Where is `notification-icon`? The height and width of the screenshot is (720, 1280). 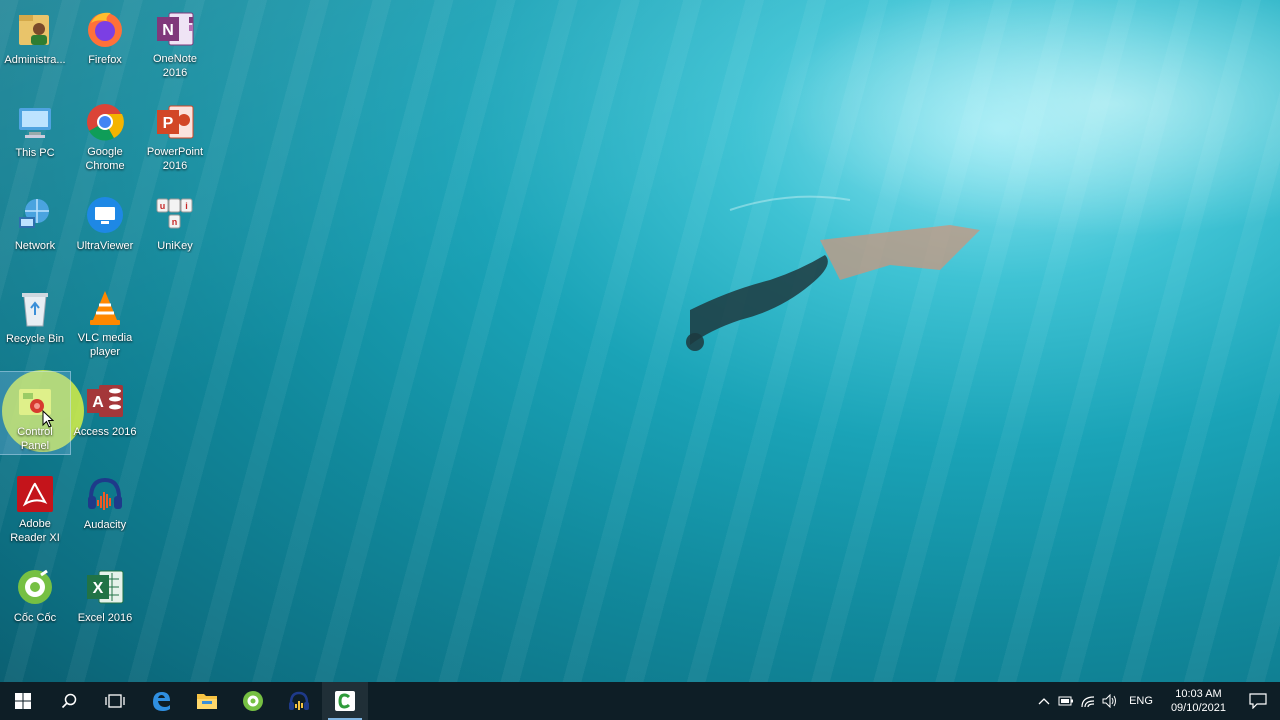 notification-icon is located at coordinates (1258, 701).